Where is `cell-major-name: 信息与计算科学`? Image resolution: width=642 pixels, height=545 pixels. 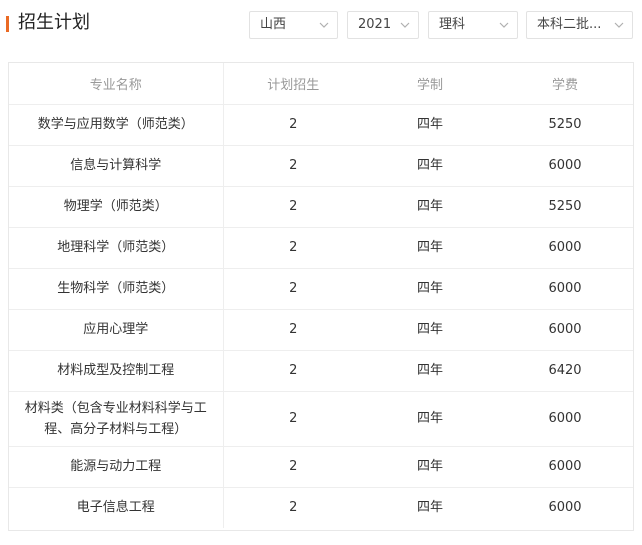
cell-major-name: 信息与计算科学 is located at coordinates (116, 166).